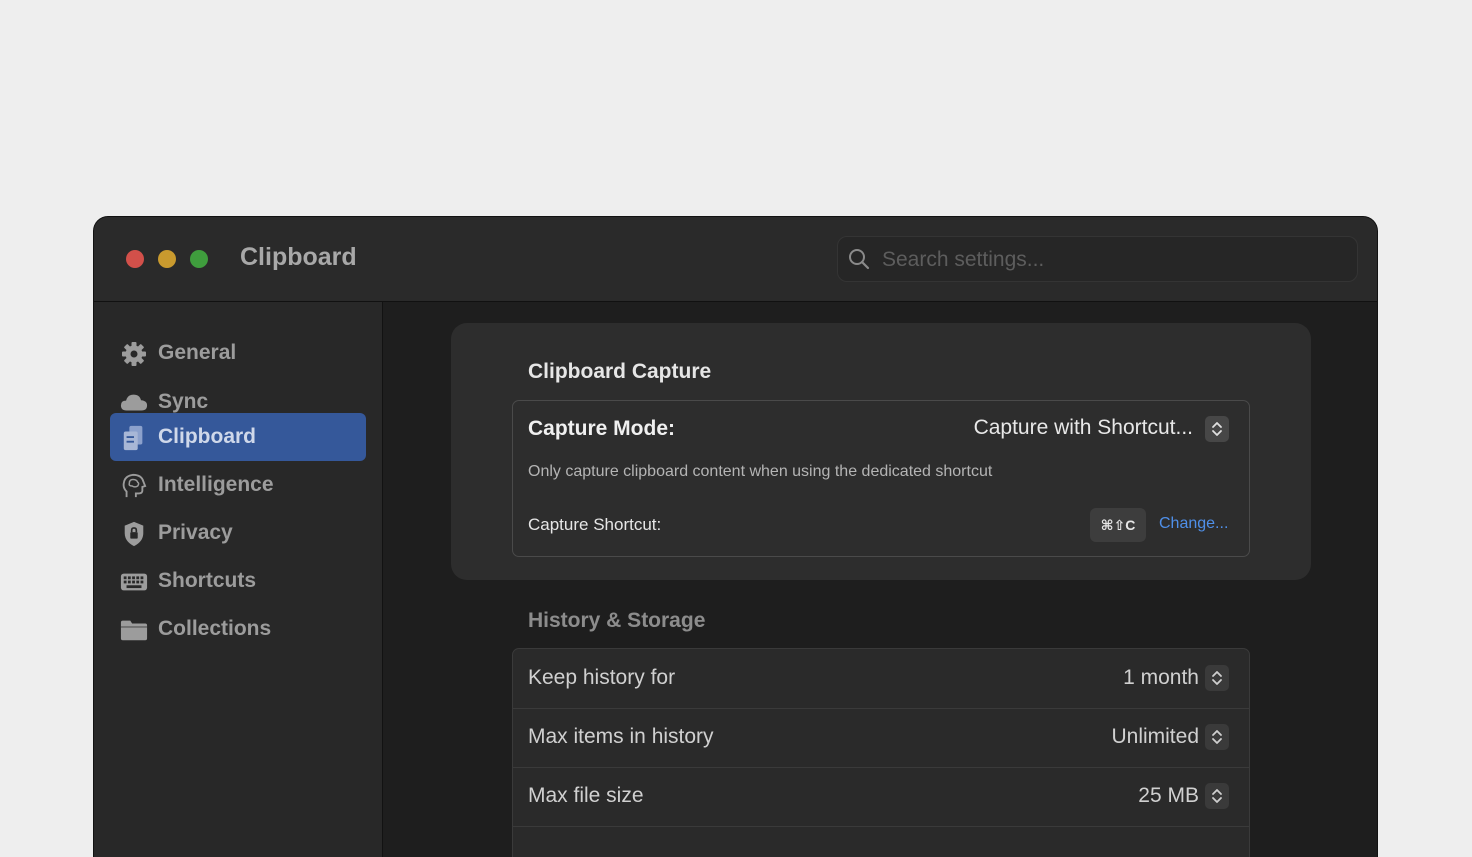 The image size is (1472, 857). Describe the element at coordinates (601, 428) in the screenshot. I see `capture-mode-label: Capture Mode:` at that location.